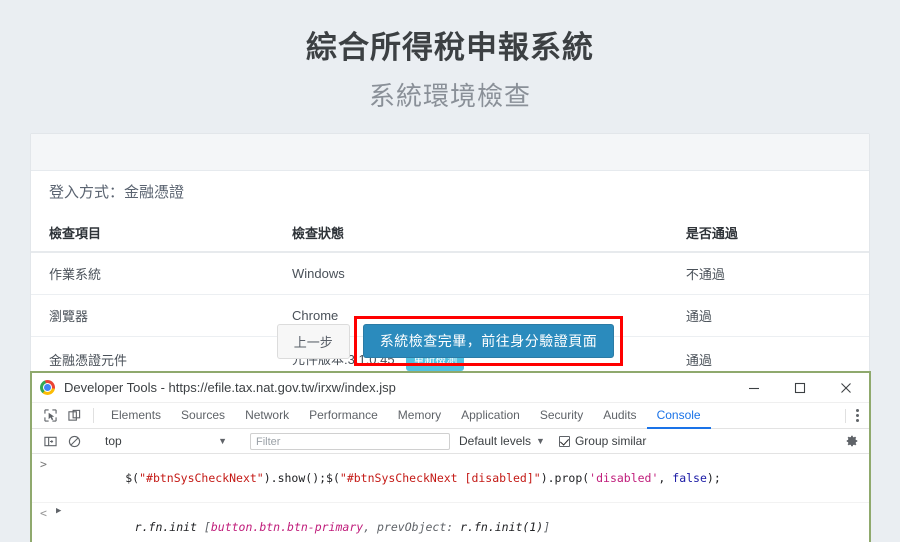 The width and height of the screenshot is (900, 542). What do you see at coordinates (857, 415) in the screenshot?
I see `kebab-menu-icon` at bounding box center [857, 415].